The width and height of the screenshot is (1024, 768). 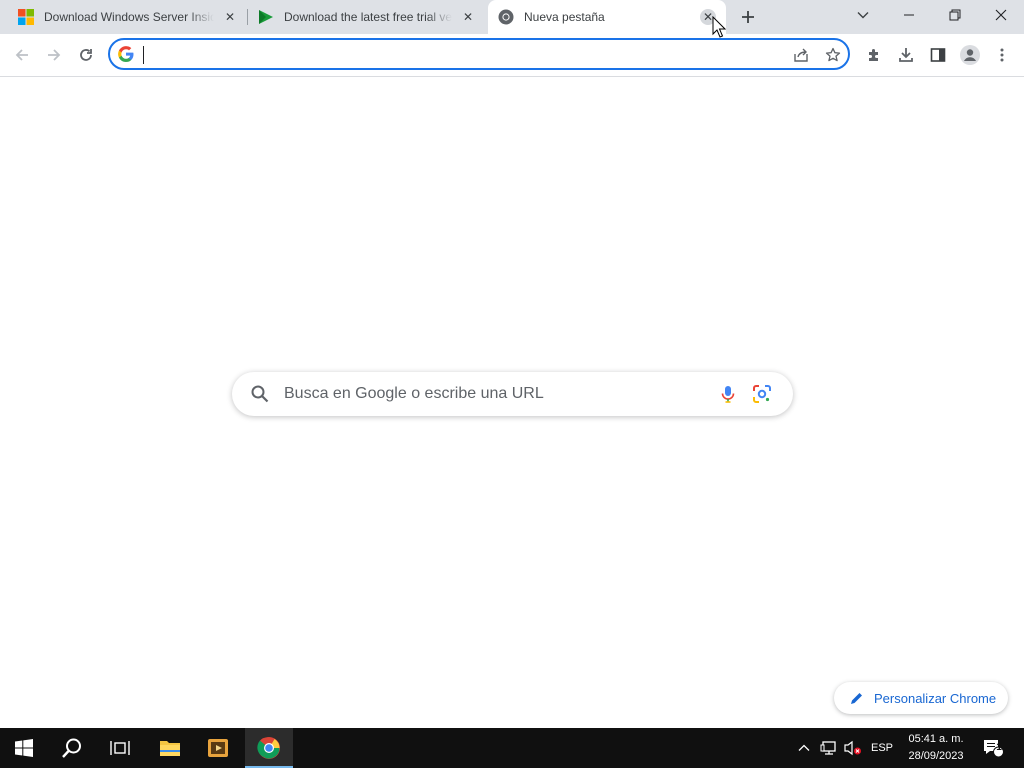 I want to click on chevron-down-icon, so click(x=863, y=15).